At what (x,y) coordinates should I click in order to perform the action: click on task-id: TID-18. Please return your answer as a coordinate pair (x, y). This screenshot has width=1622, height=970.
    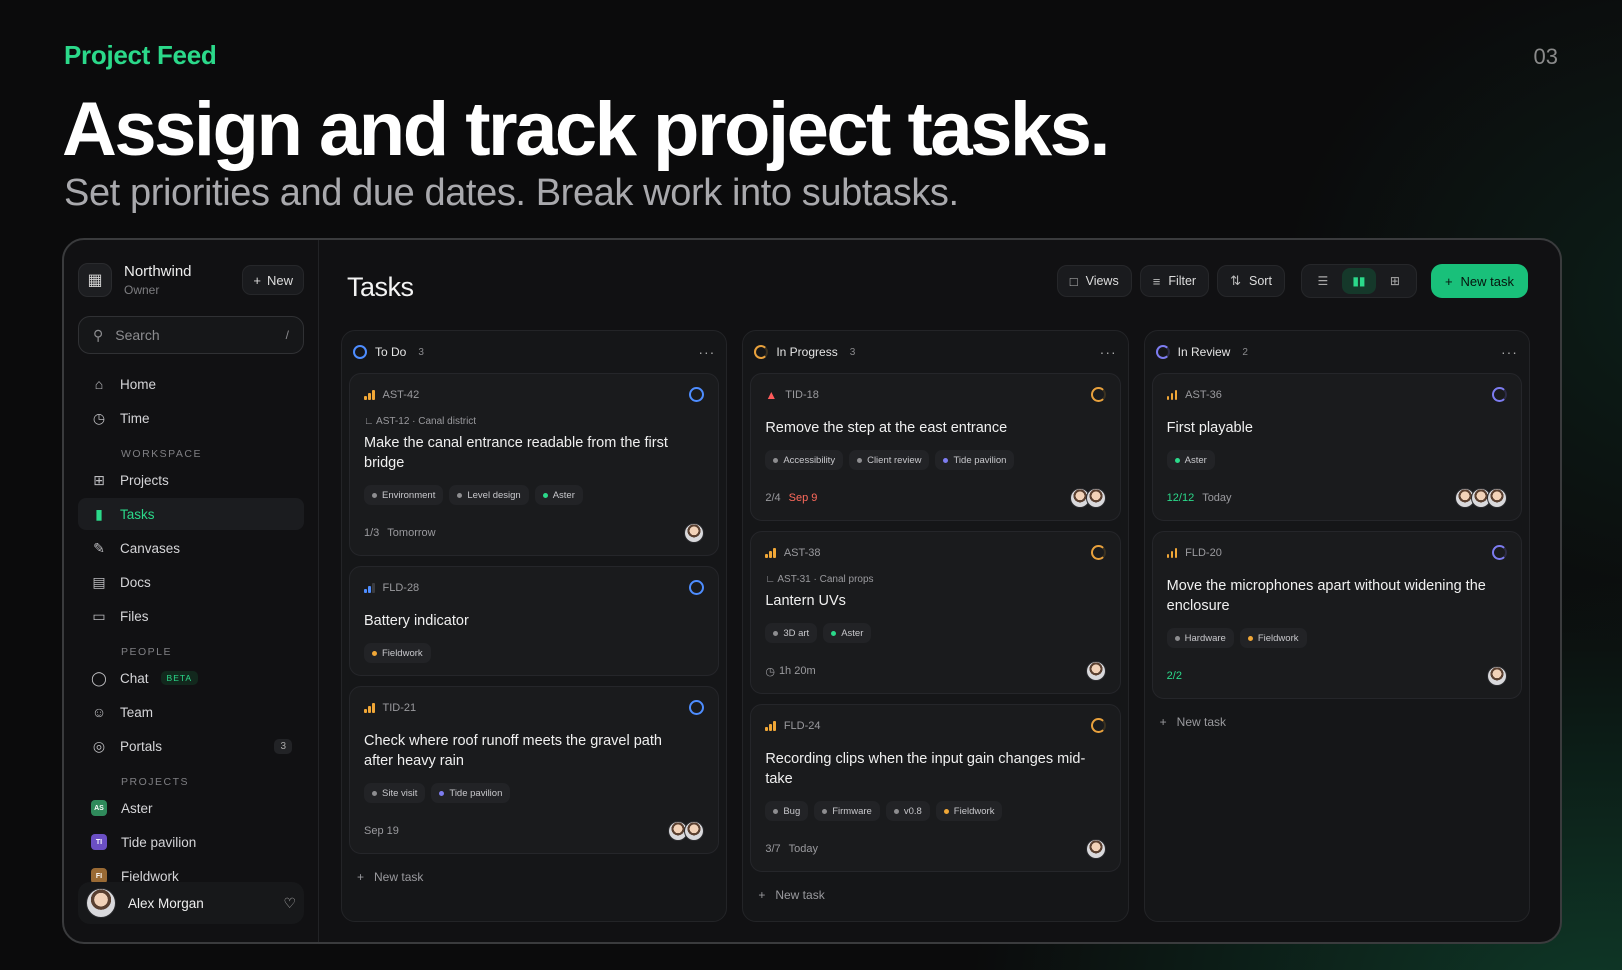
    Looking at the image, I should click on (802, 395).